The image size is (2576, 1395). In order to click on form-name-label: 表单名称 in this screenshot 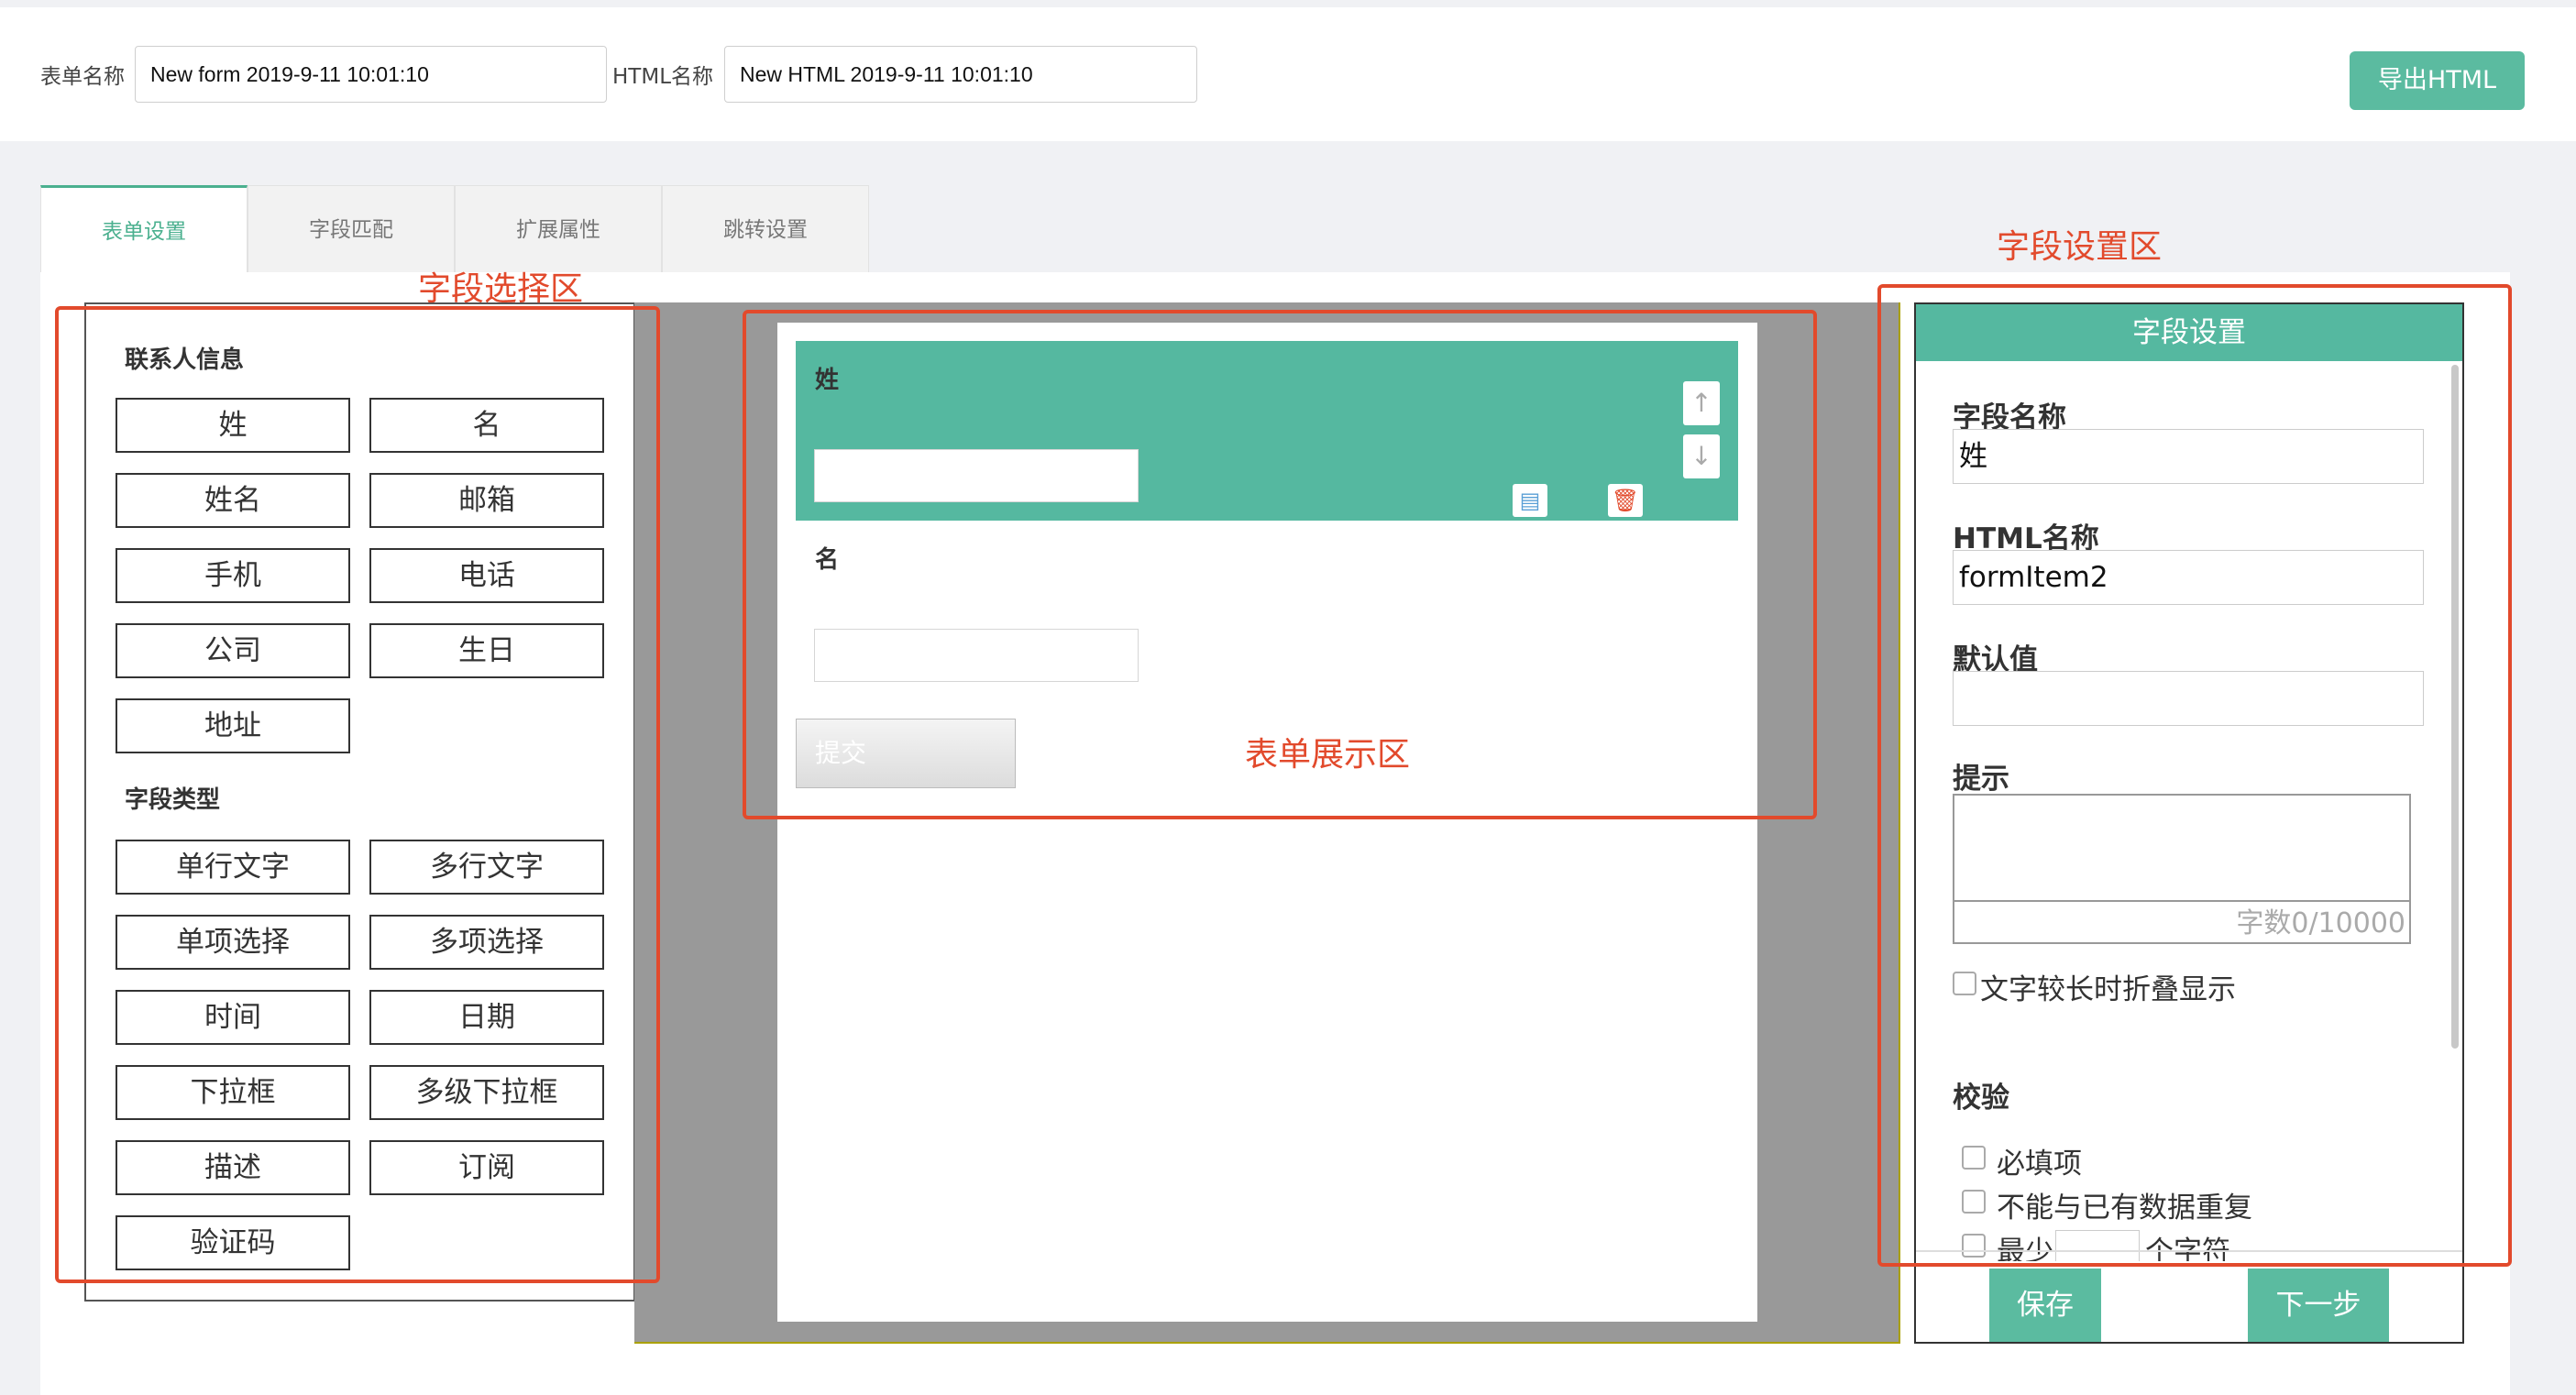, I will do `click(82, 77)`.